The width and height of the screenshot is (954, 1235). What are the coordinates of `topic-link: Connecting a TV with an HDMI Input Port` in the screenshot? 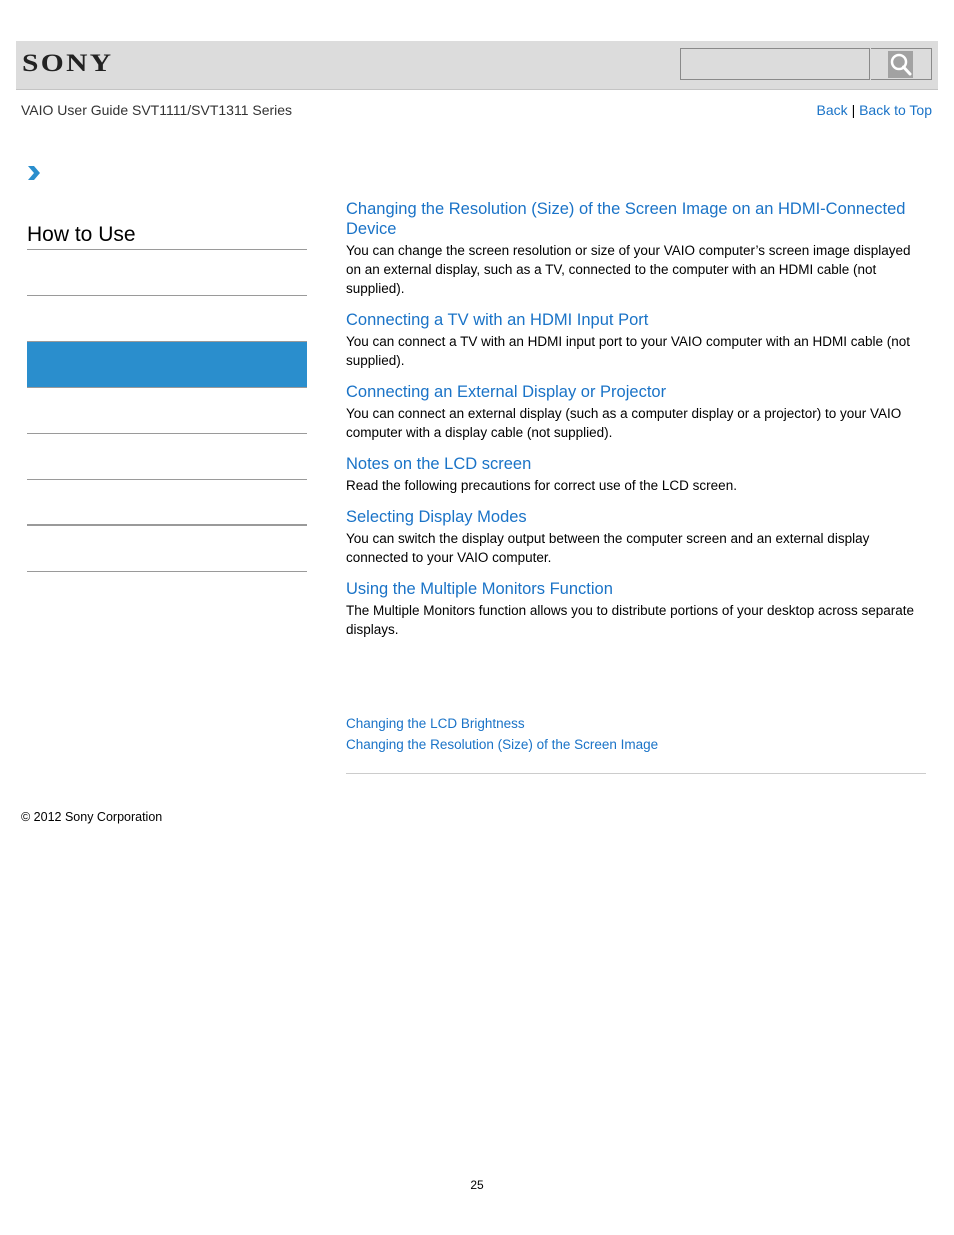 It's located at (636, 320).